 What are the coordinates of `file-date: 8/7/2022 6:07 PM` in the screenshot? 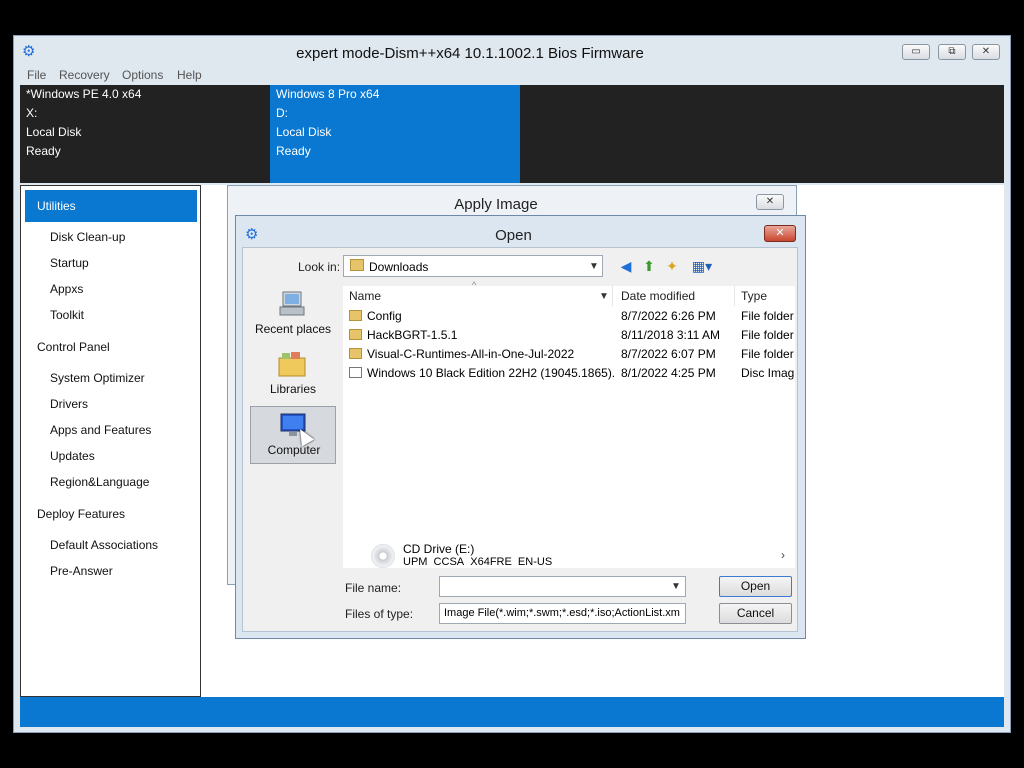 It's located at (668, 354).